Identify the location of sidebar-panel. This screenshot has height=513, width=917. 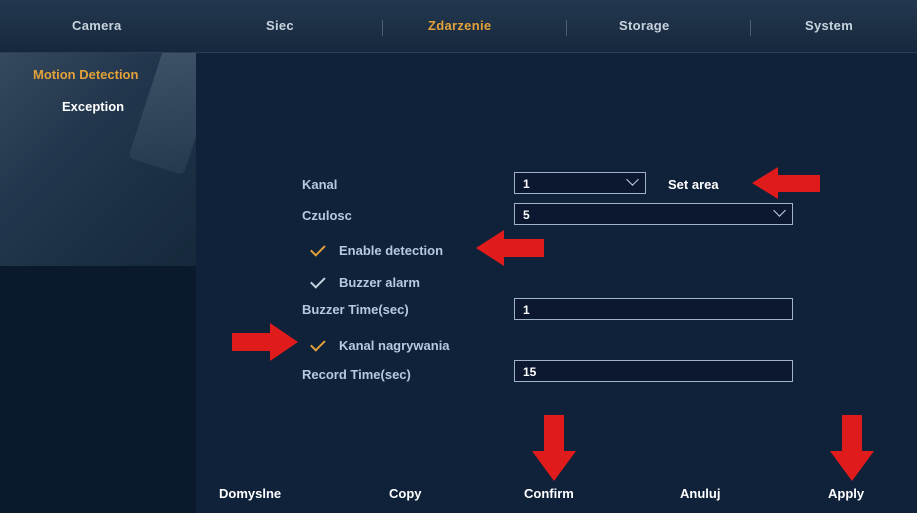
(98, 389).